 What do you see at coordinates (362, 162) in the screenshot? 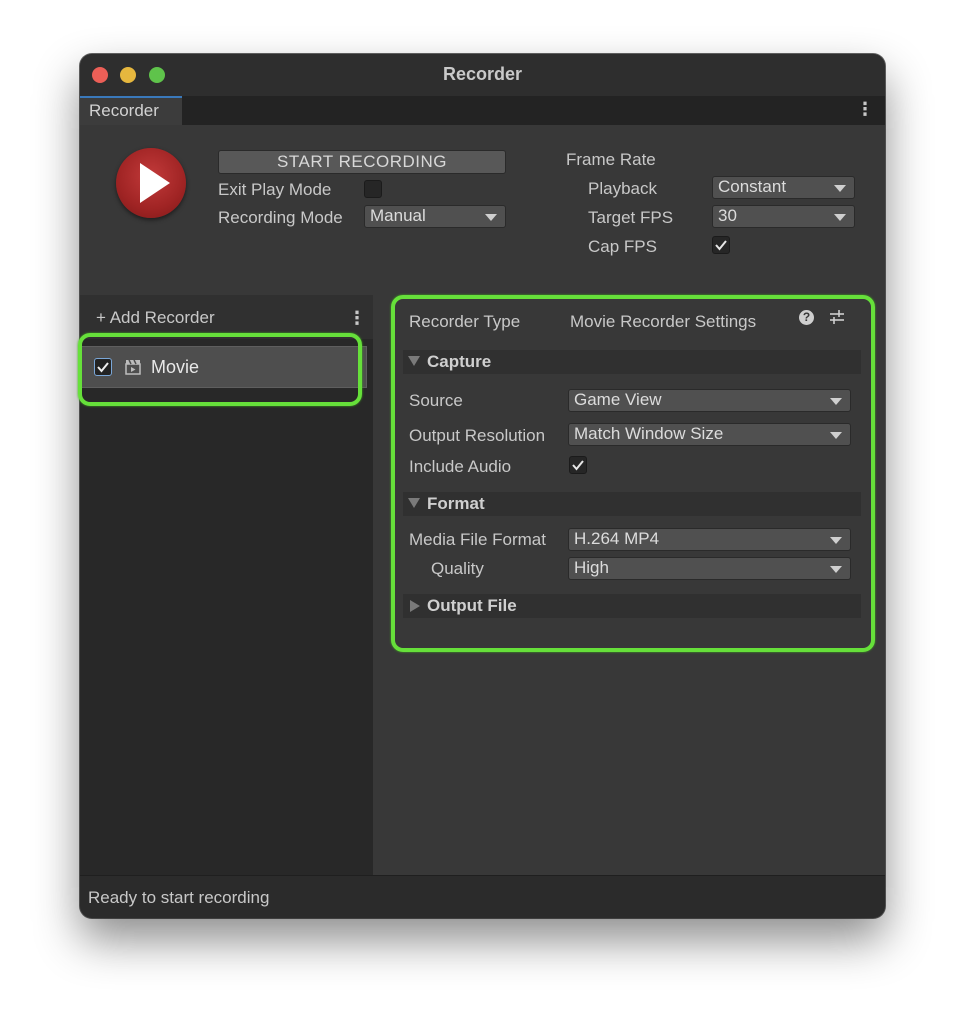
I see `start-recording-button: START RECORDING` at bounding box center [362, 162].